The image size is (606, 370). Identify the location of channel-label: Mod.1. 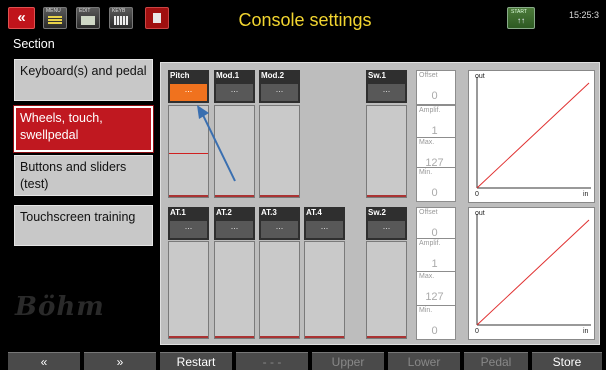
(228, 75).